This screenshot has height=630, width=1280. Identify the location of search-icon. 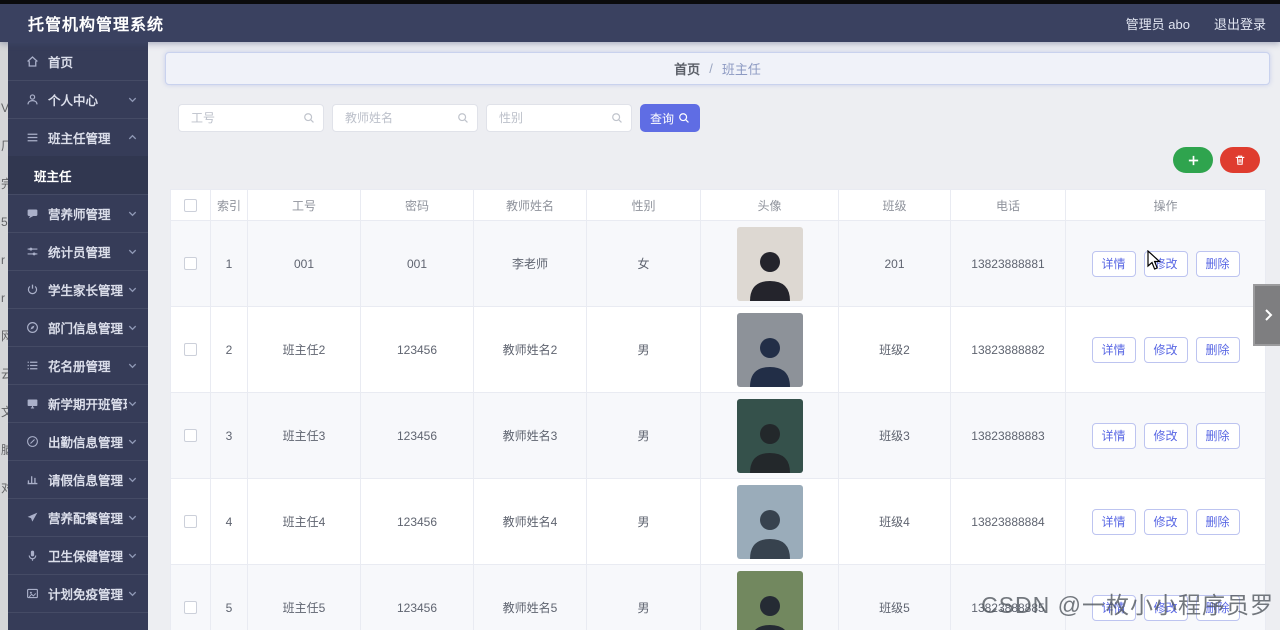
(684, 118).